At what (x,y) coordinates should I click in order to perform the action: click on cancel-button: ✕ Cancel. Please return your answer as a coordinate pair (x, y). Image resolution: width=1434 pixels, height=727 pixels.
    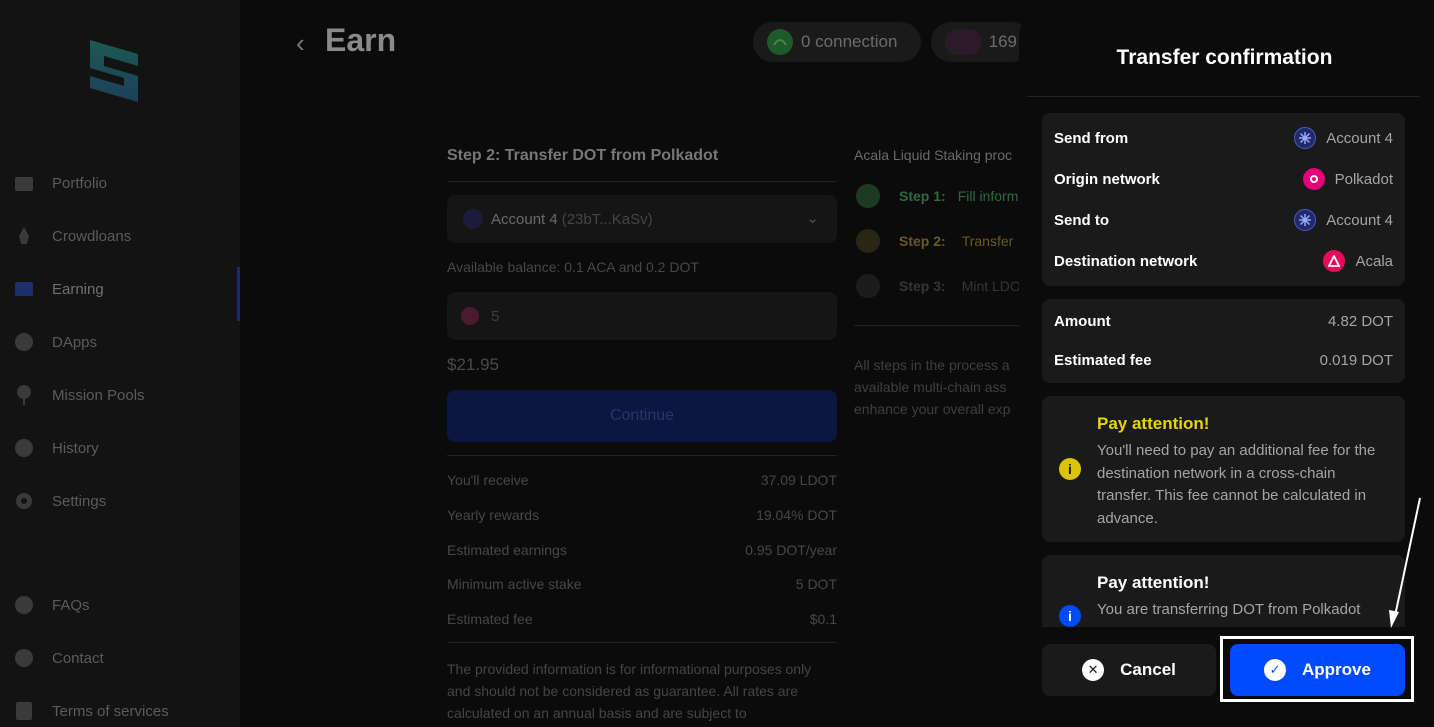
    Looking at the image, I should click on (1129, 670).